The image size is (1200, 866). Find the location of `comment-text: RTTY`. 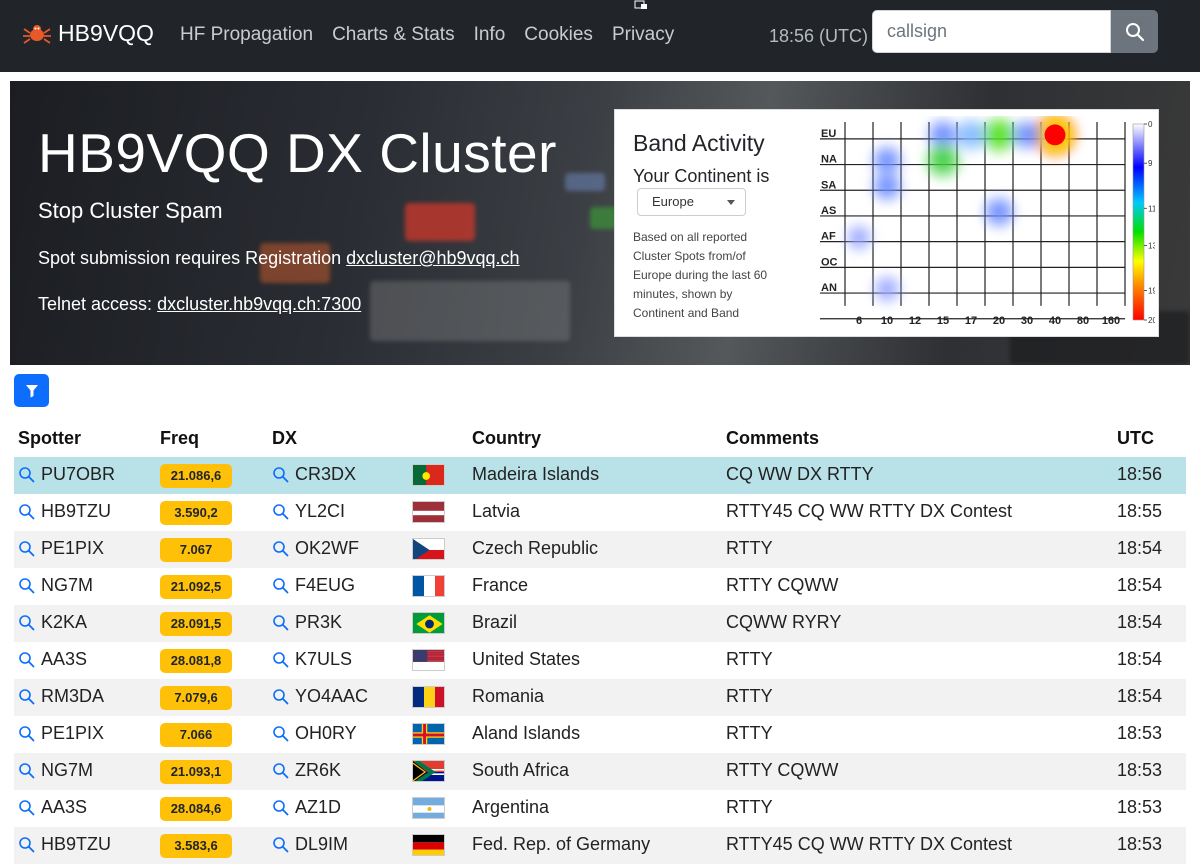

comment-text: RTTY is located at coordinates (749, 733).